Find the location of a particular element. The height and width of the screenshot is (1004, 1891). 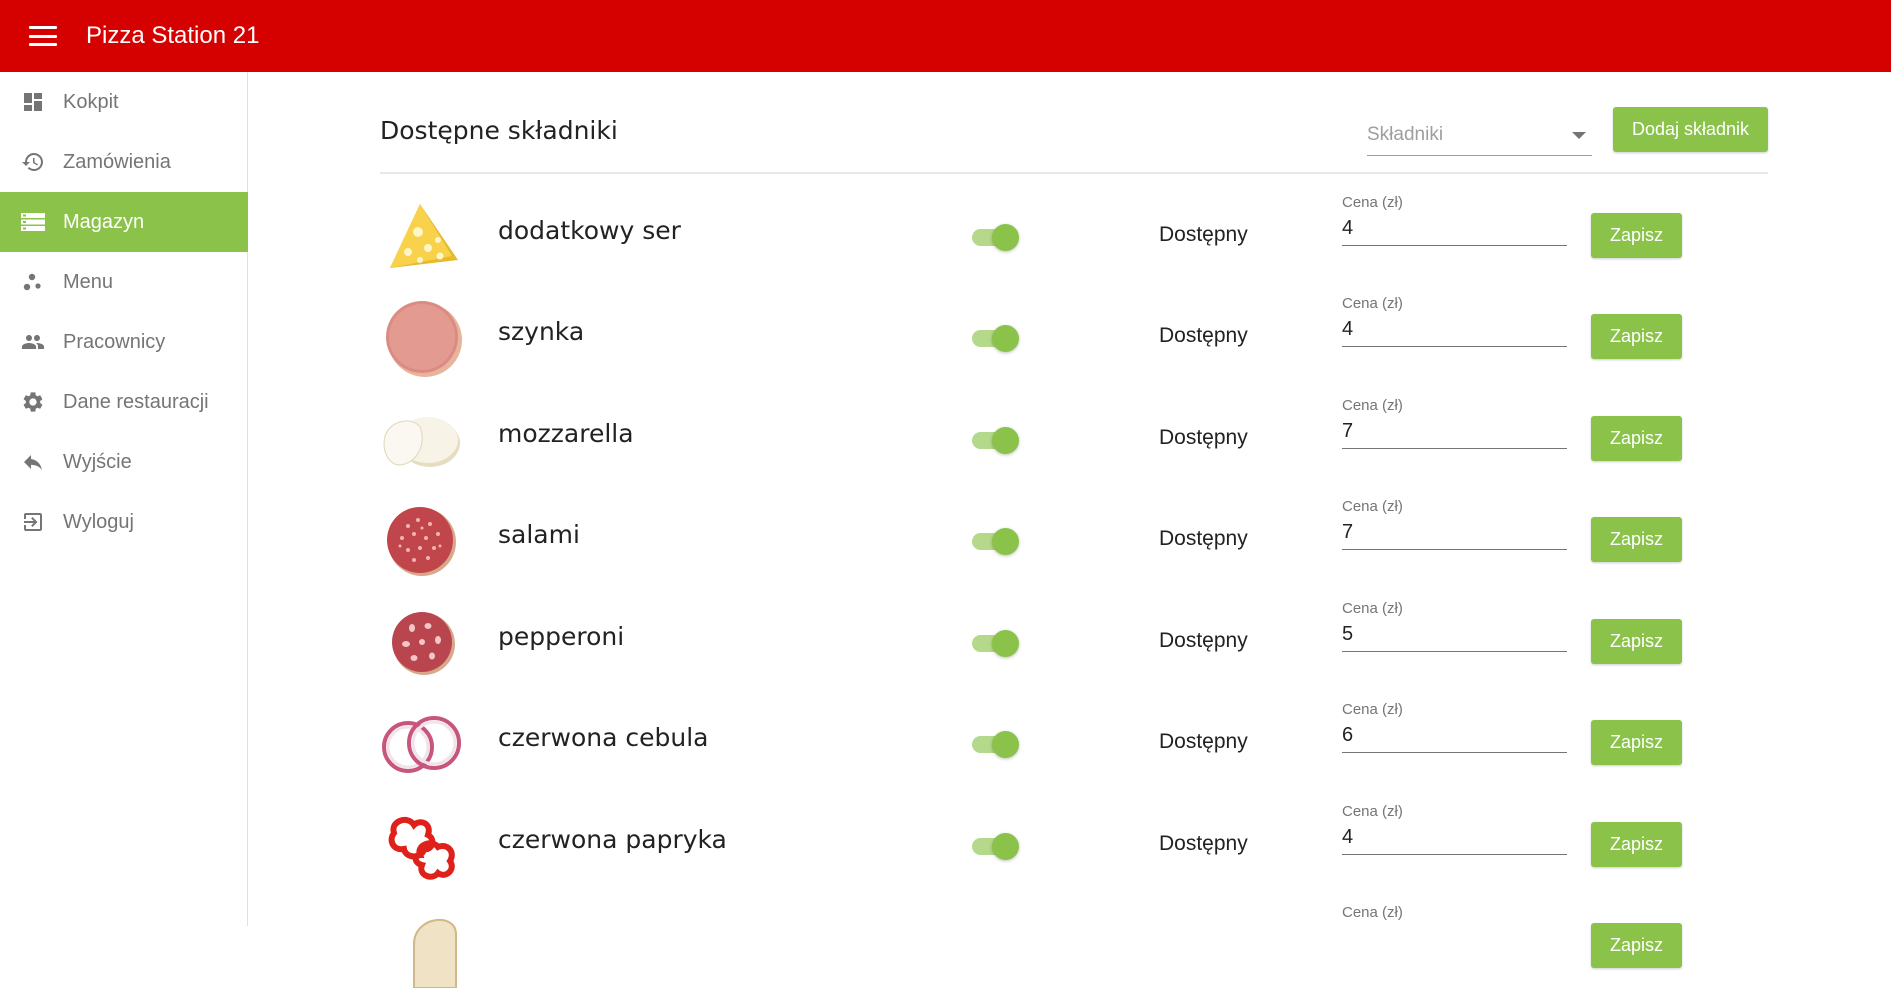

table-row: salami Dostępny Cena (zł) Zapisz is located at coordinates (1031, 548).